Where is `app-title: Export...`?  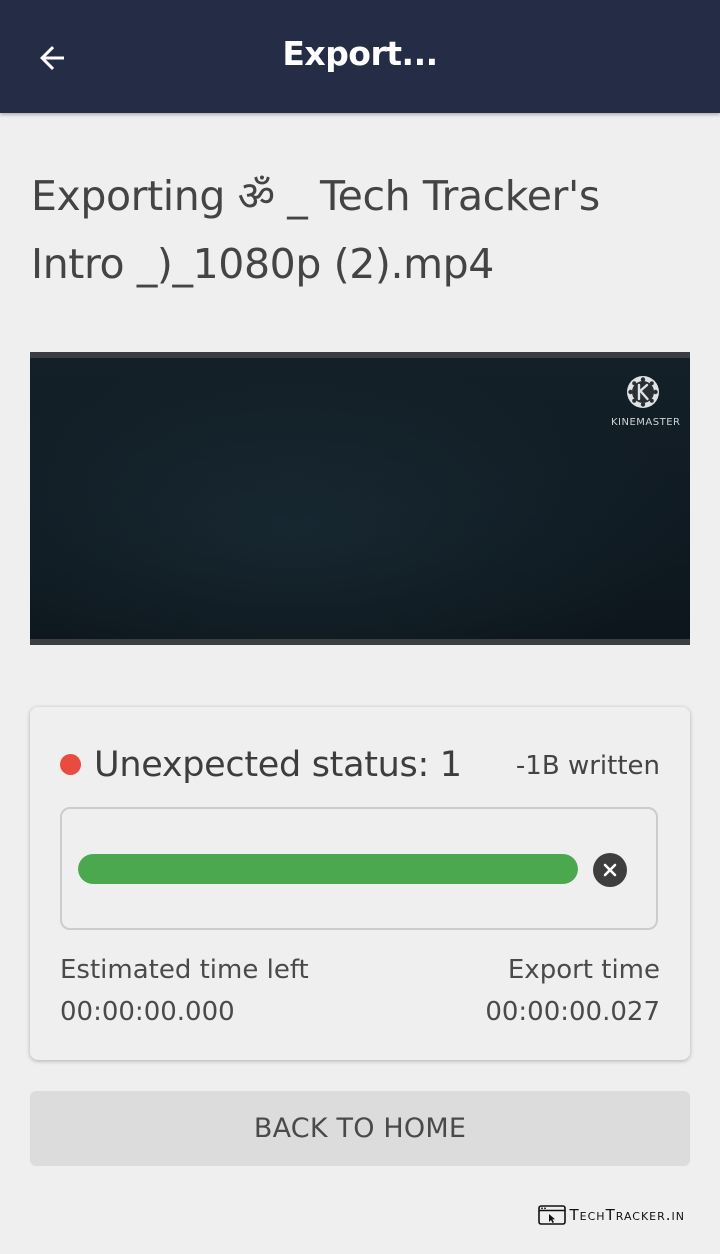 app-title: Export... is located at coordinates (360, 53).